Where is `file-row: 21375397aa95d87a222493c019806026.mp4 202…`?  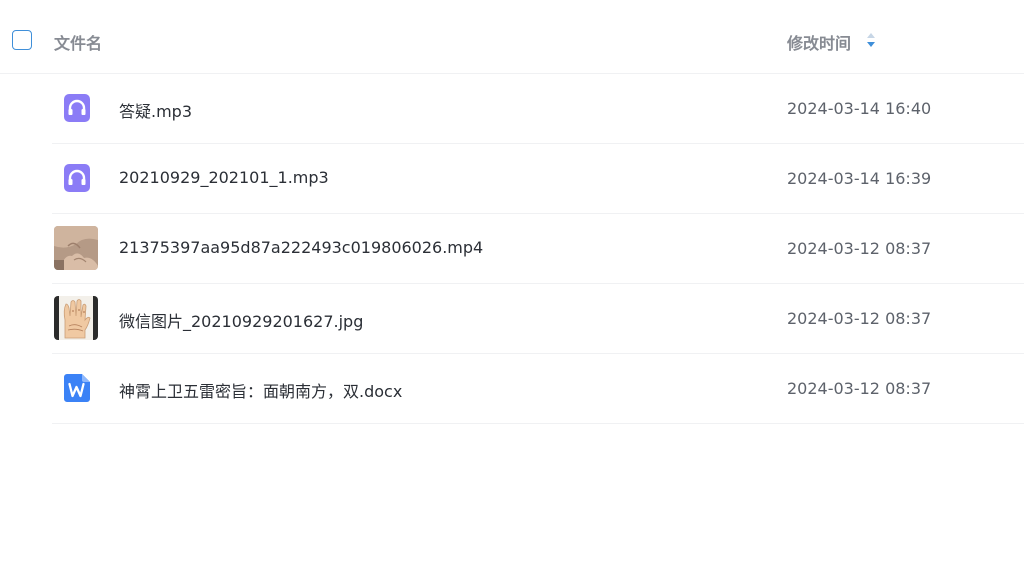
file-row: 21375397aa95d87a222493c019806026.mp4 202… is located at coordinates (538, 249).